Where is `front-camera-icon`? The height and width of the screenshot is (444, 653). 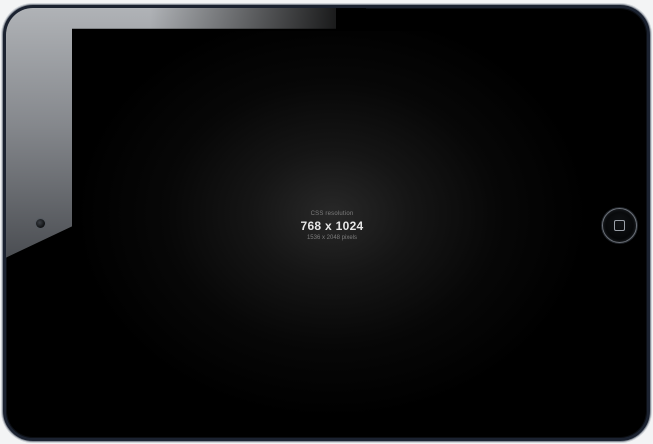 front-camera-icon is located at coordinates (40, 223).